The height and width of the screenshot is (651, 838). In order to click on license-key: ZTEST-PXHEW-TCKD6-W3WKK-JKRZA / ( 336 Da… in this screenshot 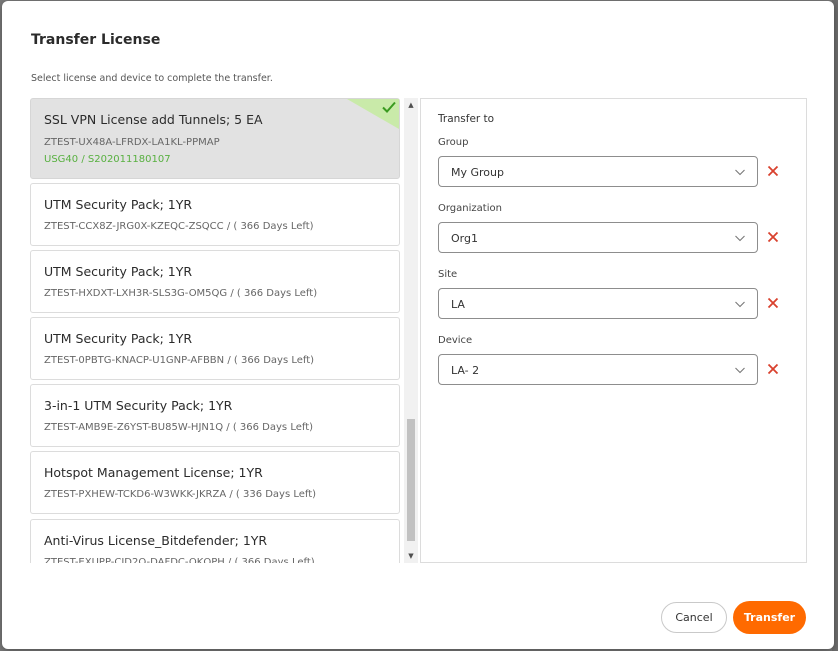, I will do `click(180, 494)`.